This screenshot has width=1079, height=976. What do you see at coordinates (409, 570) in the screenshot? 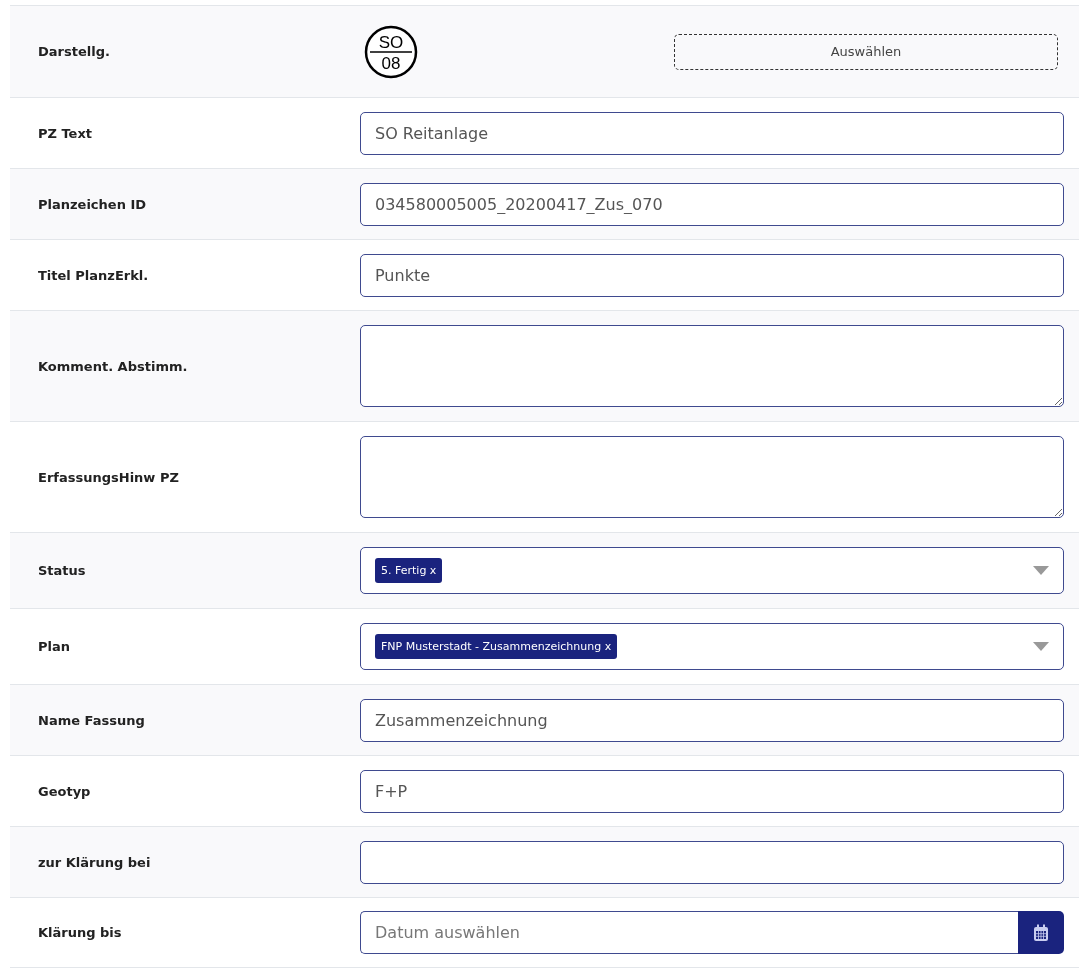
I see `selected-tag: 5. Fertig x` at bounding box center [409, 570].